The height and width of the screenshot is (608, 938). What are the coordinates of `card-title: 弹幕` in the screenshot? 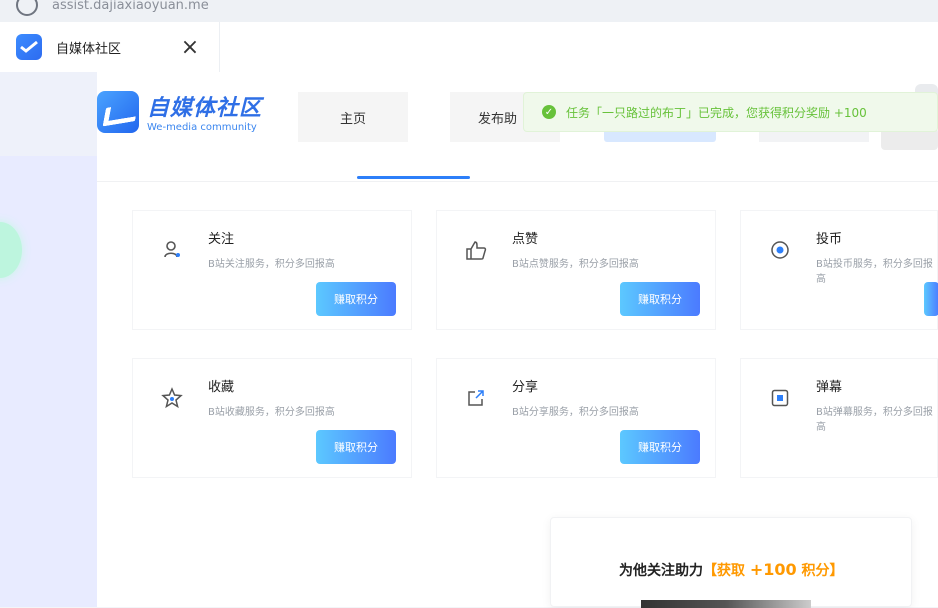 It's located at (829, 387).